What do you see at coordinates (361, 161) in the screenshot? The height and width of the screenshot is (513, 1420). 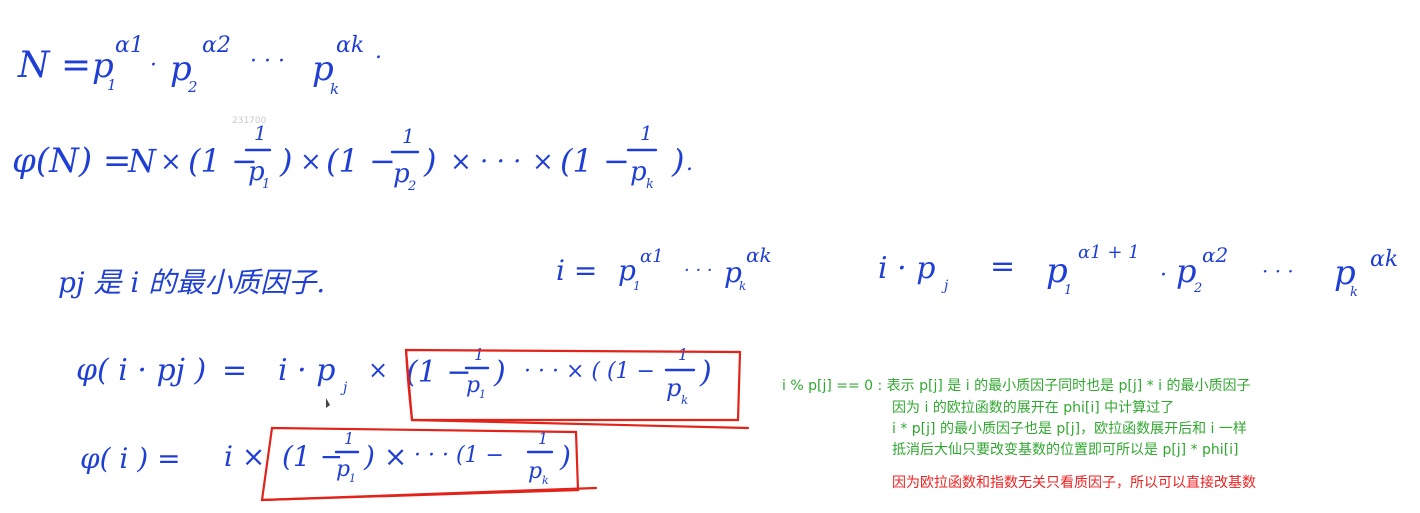 I see `eq2-open2: (1 −` at bounding box center [361, 161].